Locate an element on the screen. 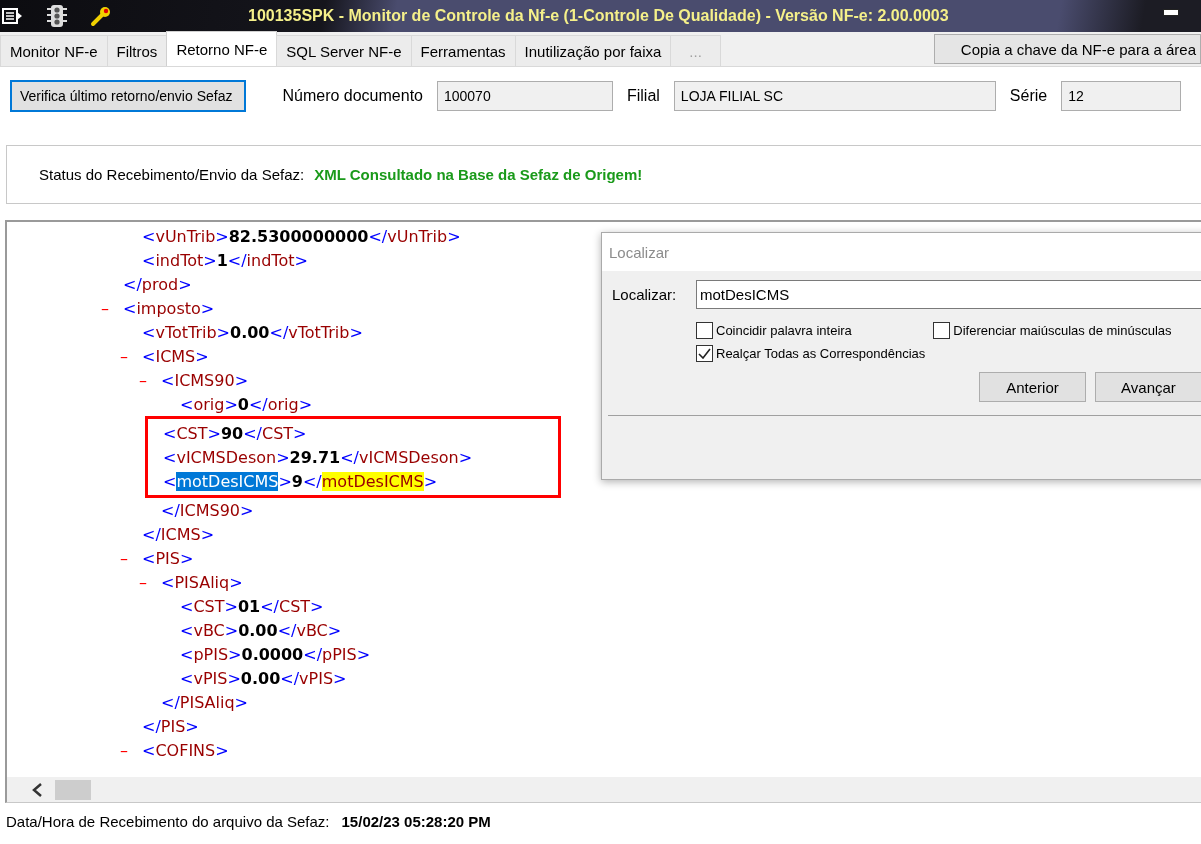 This screenshot has height=844, width=1201. xml-tag: <imposto> is located at coordinates (169, 308).